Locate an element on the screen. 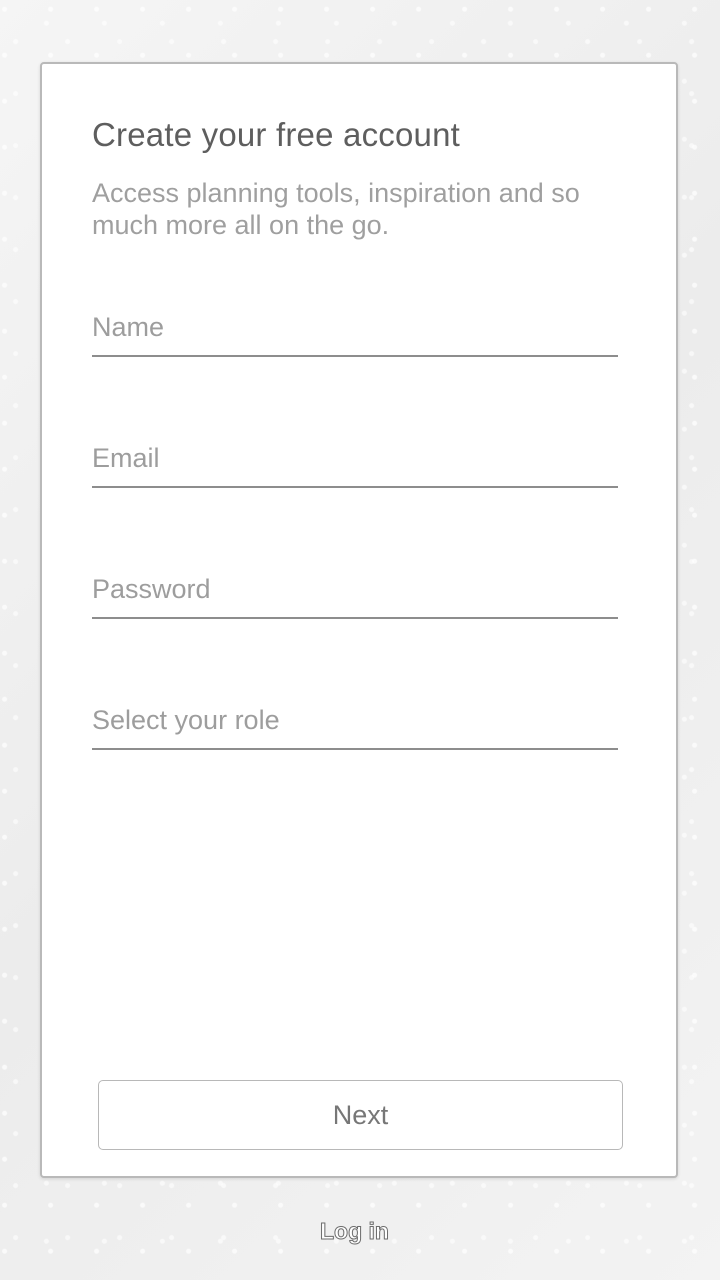  password-input is located at coordinates (355, 589).